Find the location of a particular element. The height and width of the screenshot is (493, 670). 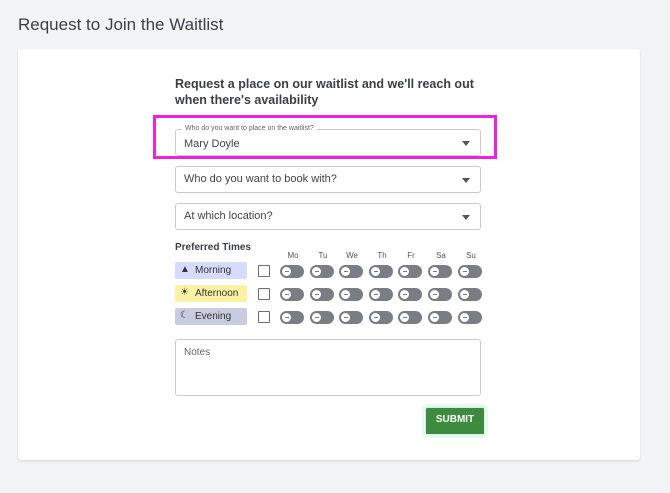

day-header: Sa is located at coordinates (441, 255).